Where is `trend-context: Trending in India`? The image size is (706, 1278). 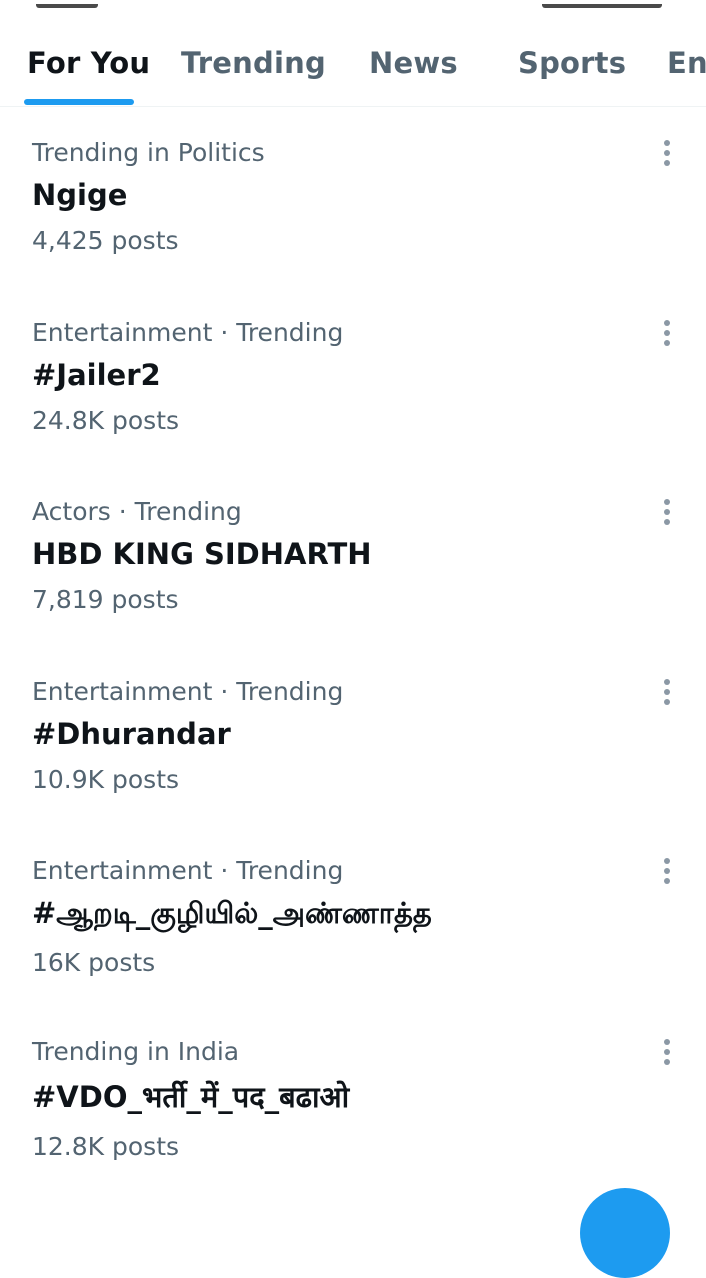 trend-context: Trending in India is located at coordinates (136, 1051).